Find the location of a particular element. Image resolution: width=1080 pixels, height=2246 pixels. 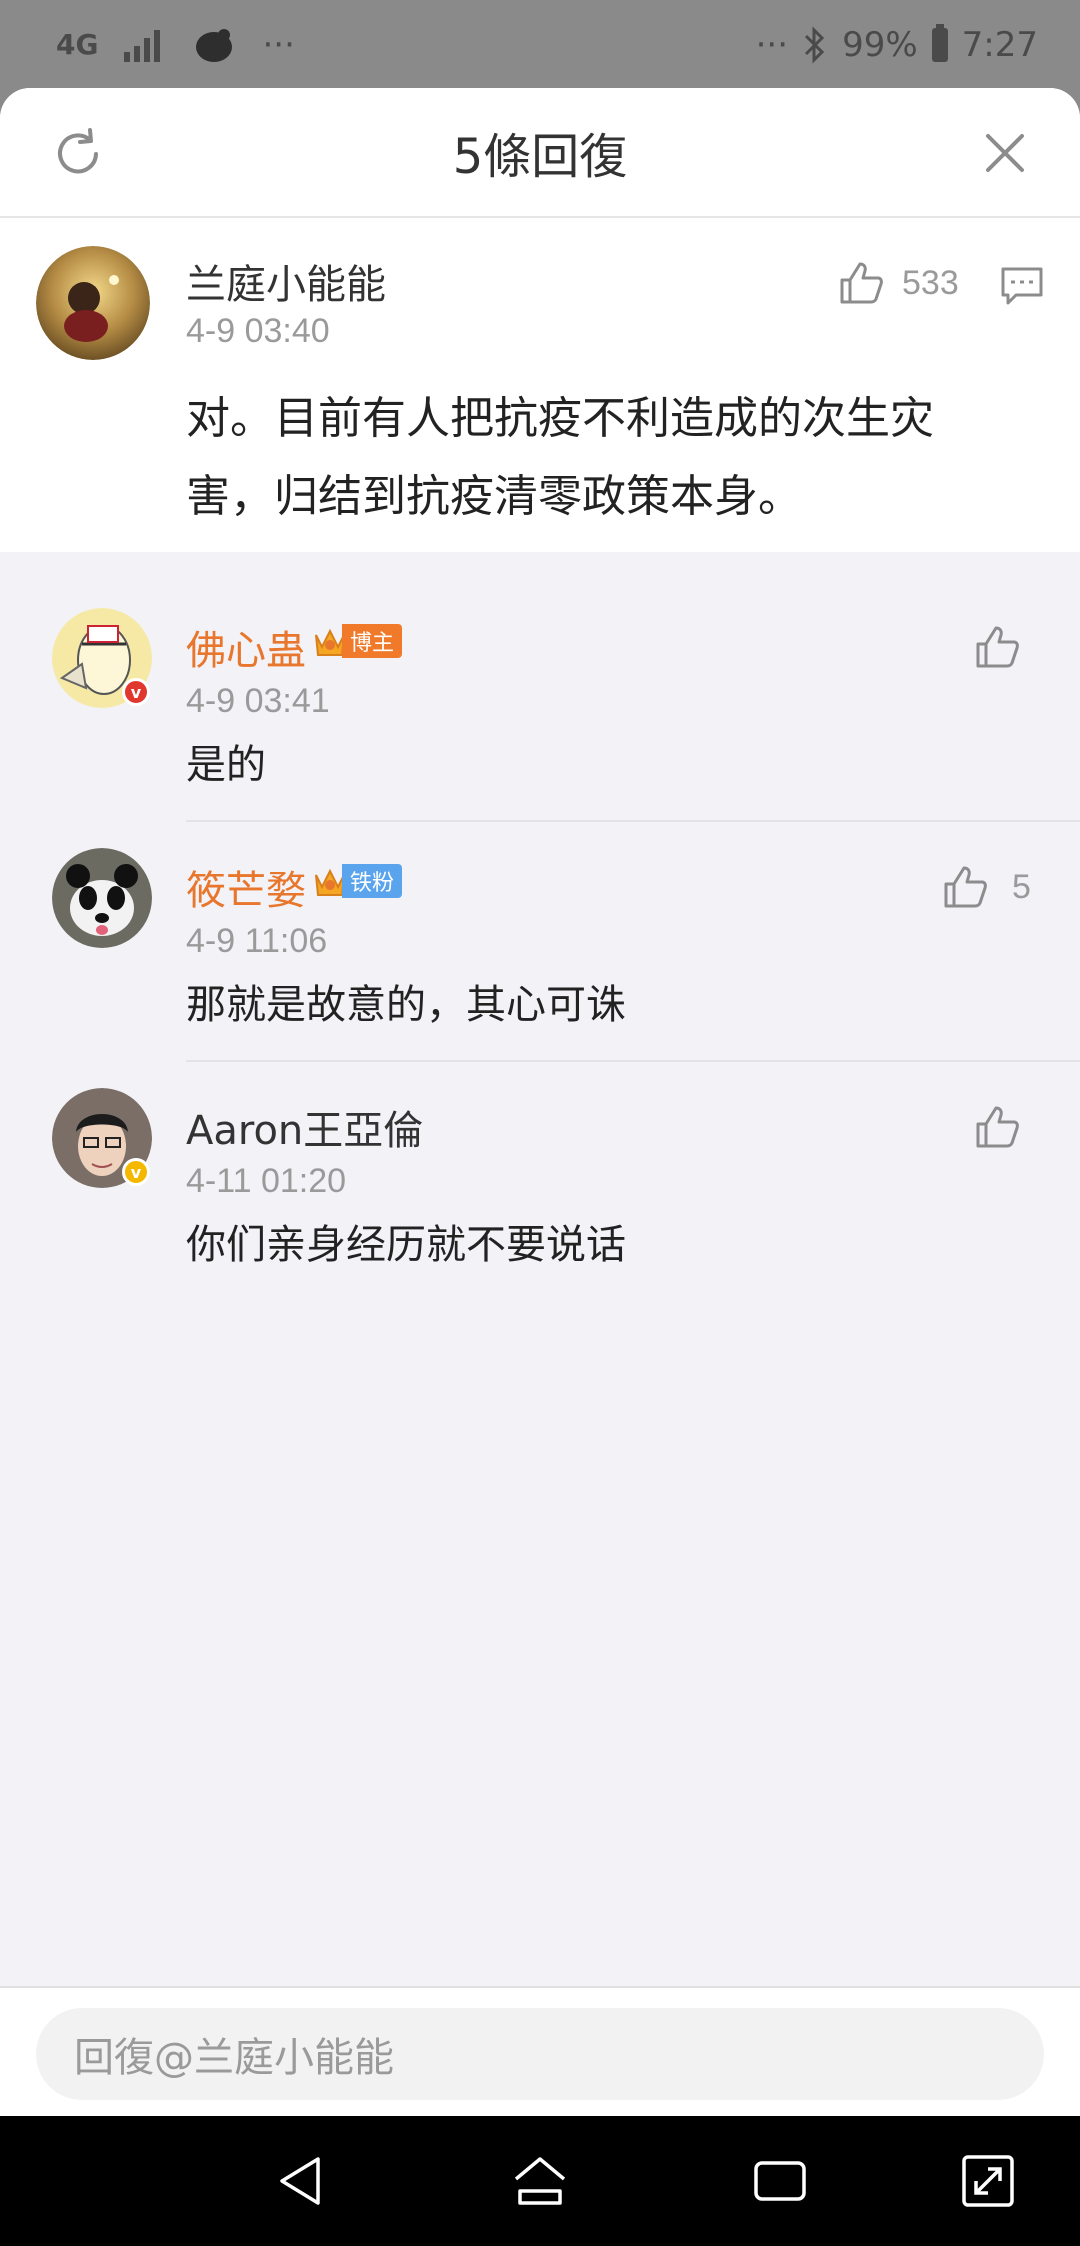

badge-label: 铁粉 is located at coordinates (372, 881).